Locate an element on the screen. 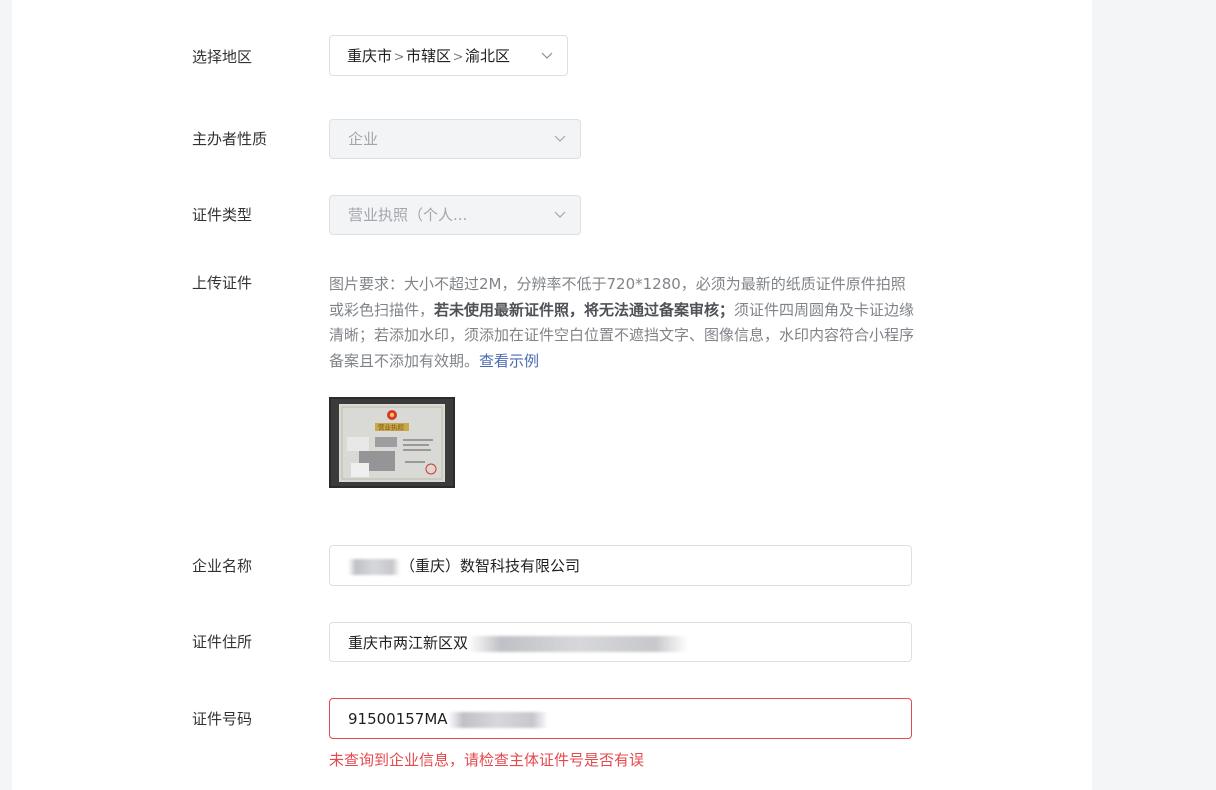  region-label: 选择地区 is located at coordinates (222, 57).